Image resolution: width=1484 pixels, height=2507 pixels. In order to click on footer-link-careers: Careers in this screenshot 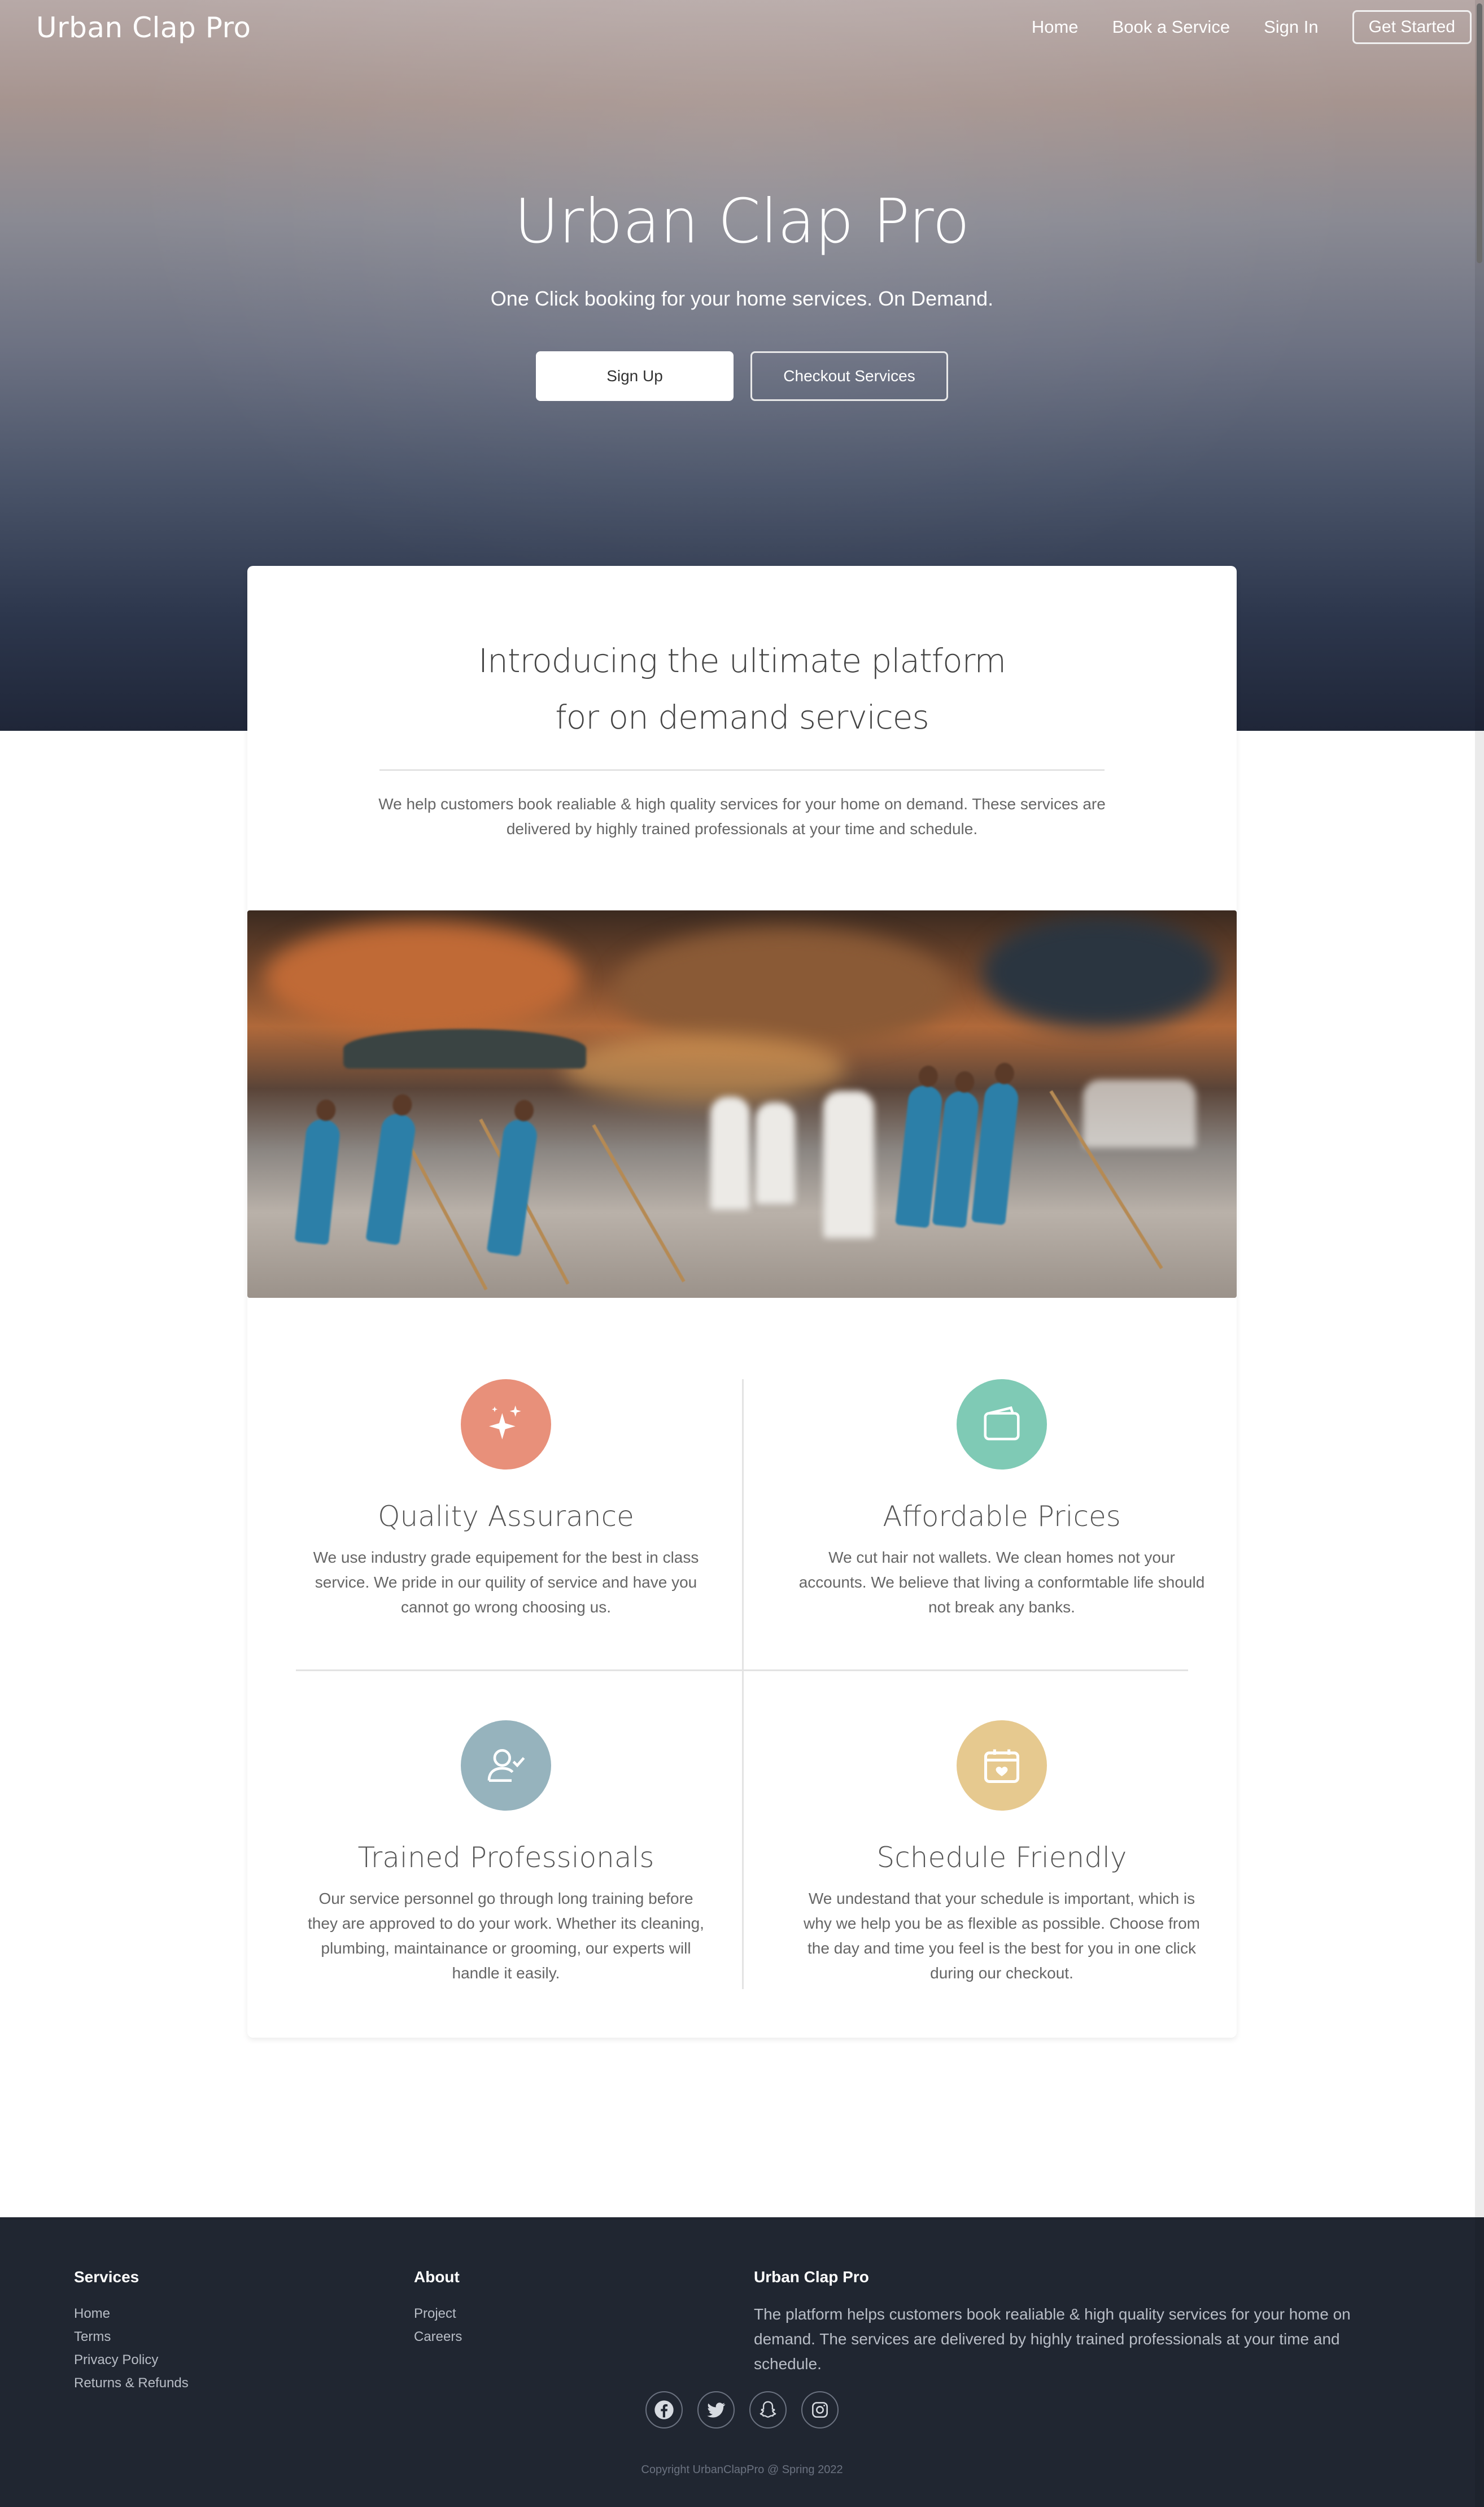, I will do `click(438, 2336)`.